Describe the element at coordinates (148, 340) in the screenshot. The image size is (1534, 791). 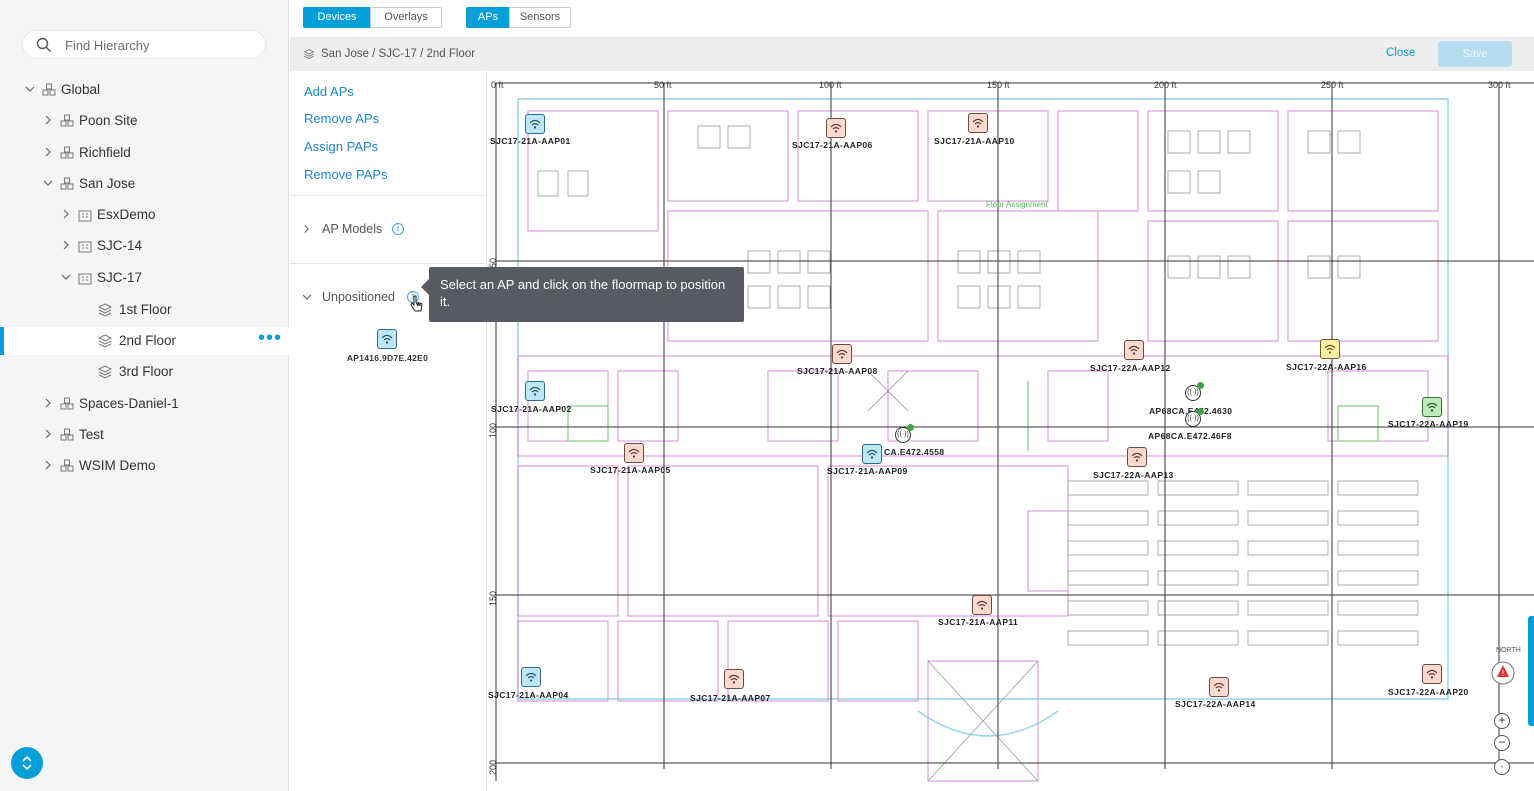
I see `tree-label: 2nd Floor` at that location.